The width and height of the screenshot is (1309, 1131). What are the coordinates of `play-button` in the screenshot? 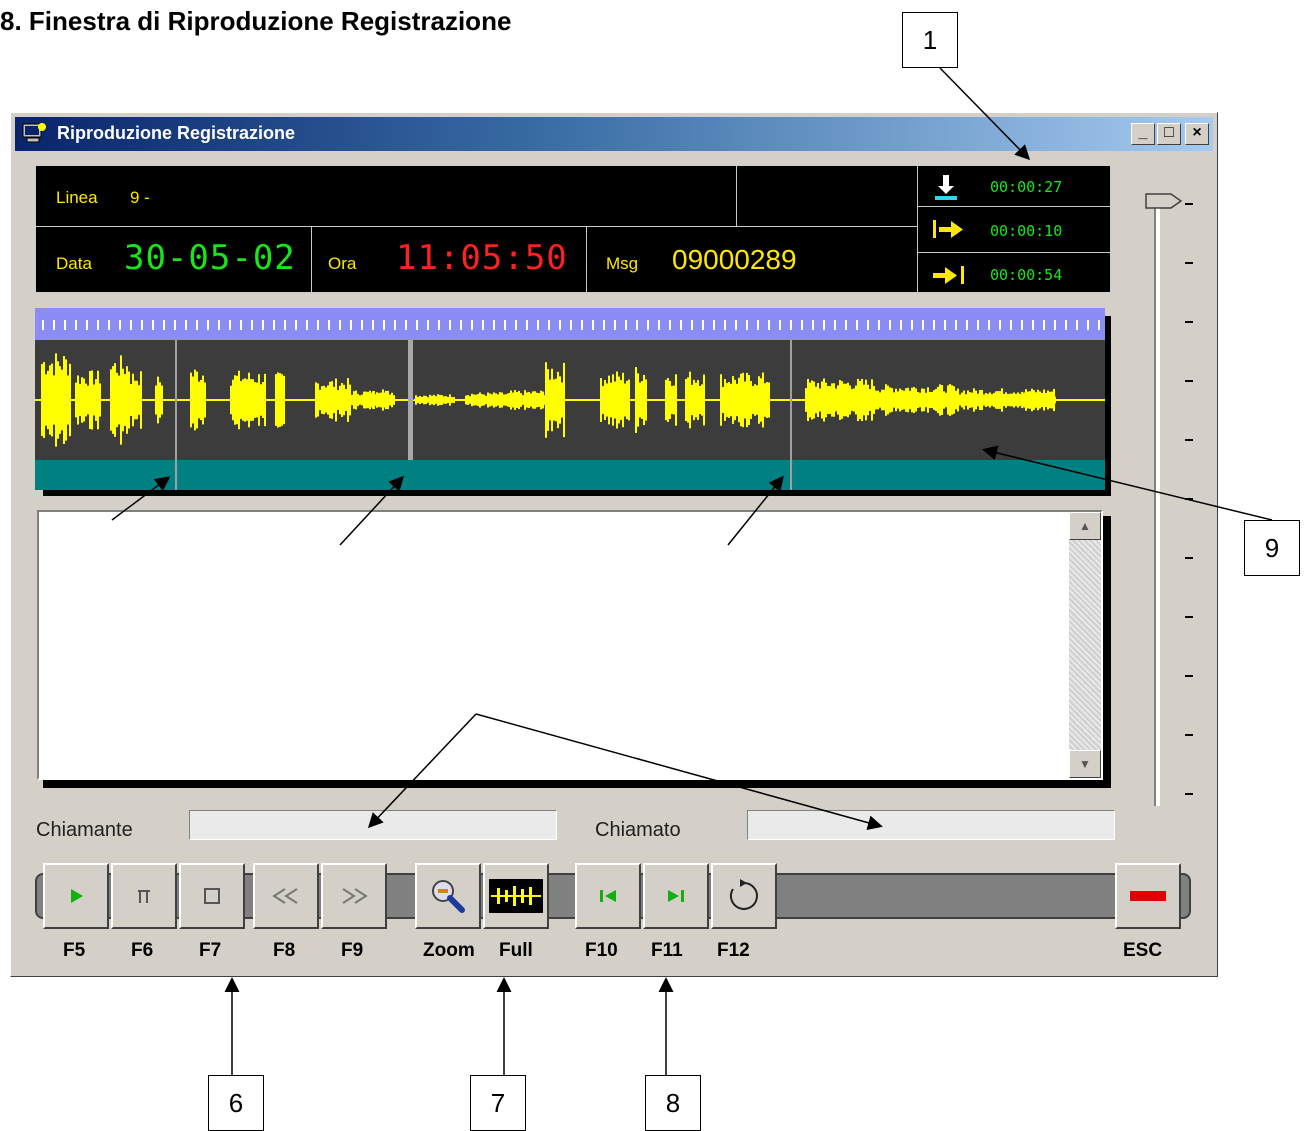 It's located at (76, 896).